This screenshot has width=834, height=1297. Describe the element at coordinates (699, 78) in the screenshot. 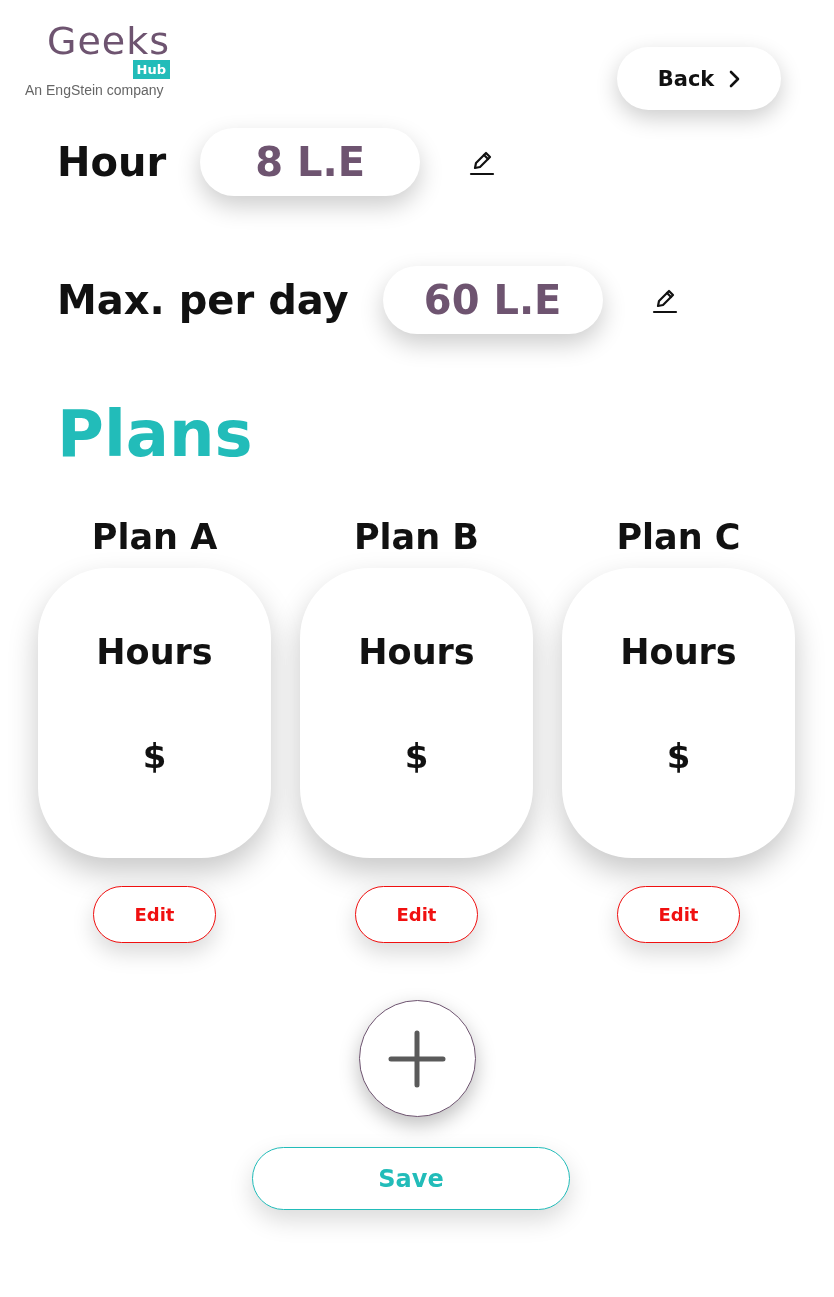

I see `back-button: Back` at that location.